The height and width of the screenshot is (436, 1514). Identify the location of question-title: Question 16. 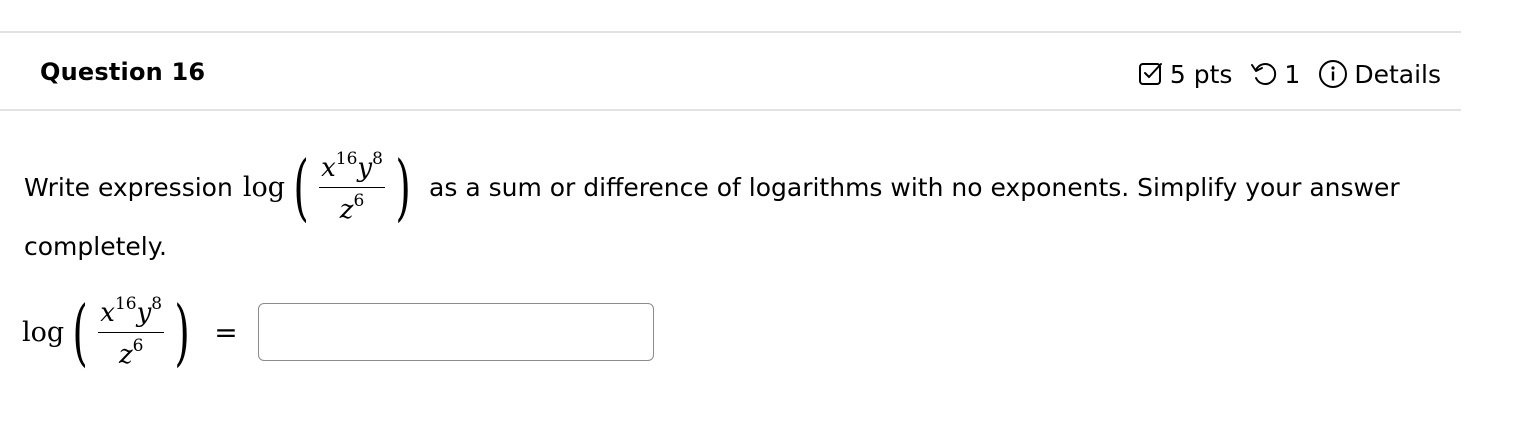
(123, 72).